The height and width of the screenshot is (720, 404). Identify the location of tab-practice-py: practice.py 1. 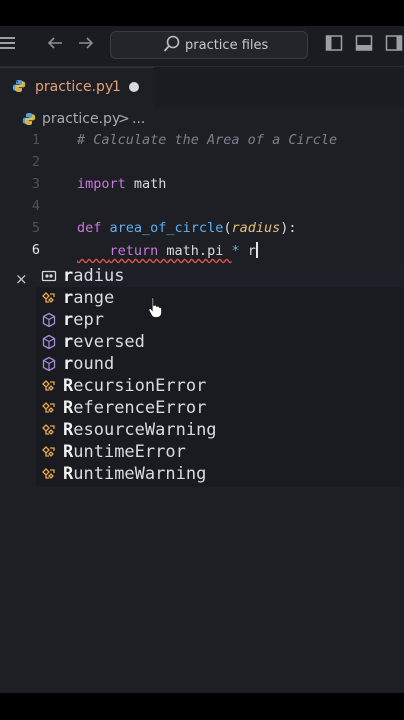
(77, 87).